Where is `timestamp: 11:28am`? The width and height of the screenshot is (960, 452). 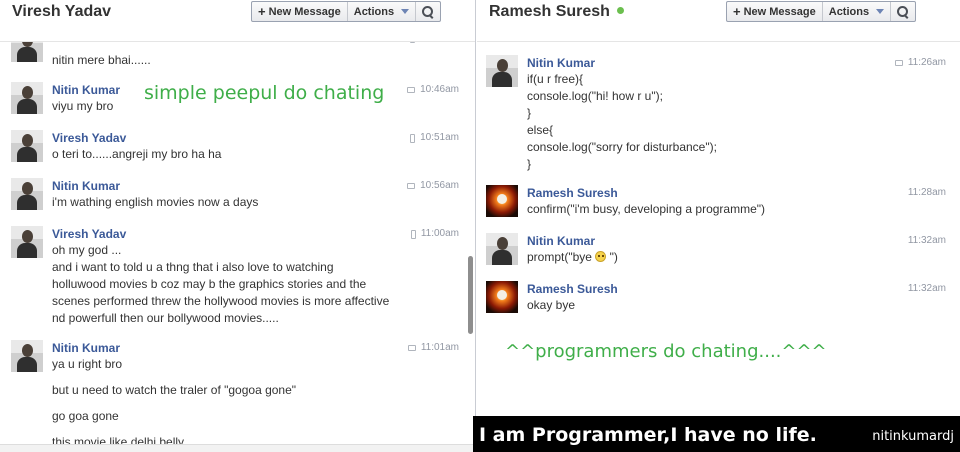
timestamp: 11:28am is located at coordinates (926, 192).